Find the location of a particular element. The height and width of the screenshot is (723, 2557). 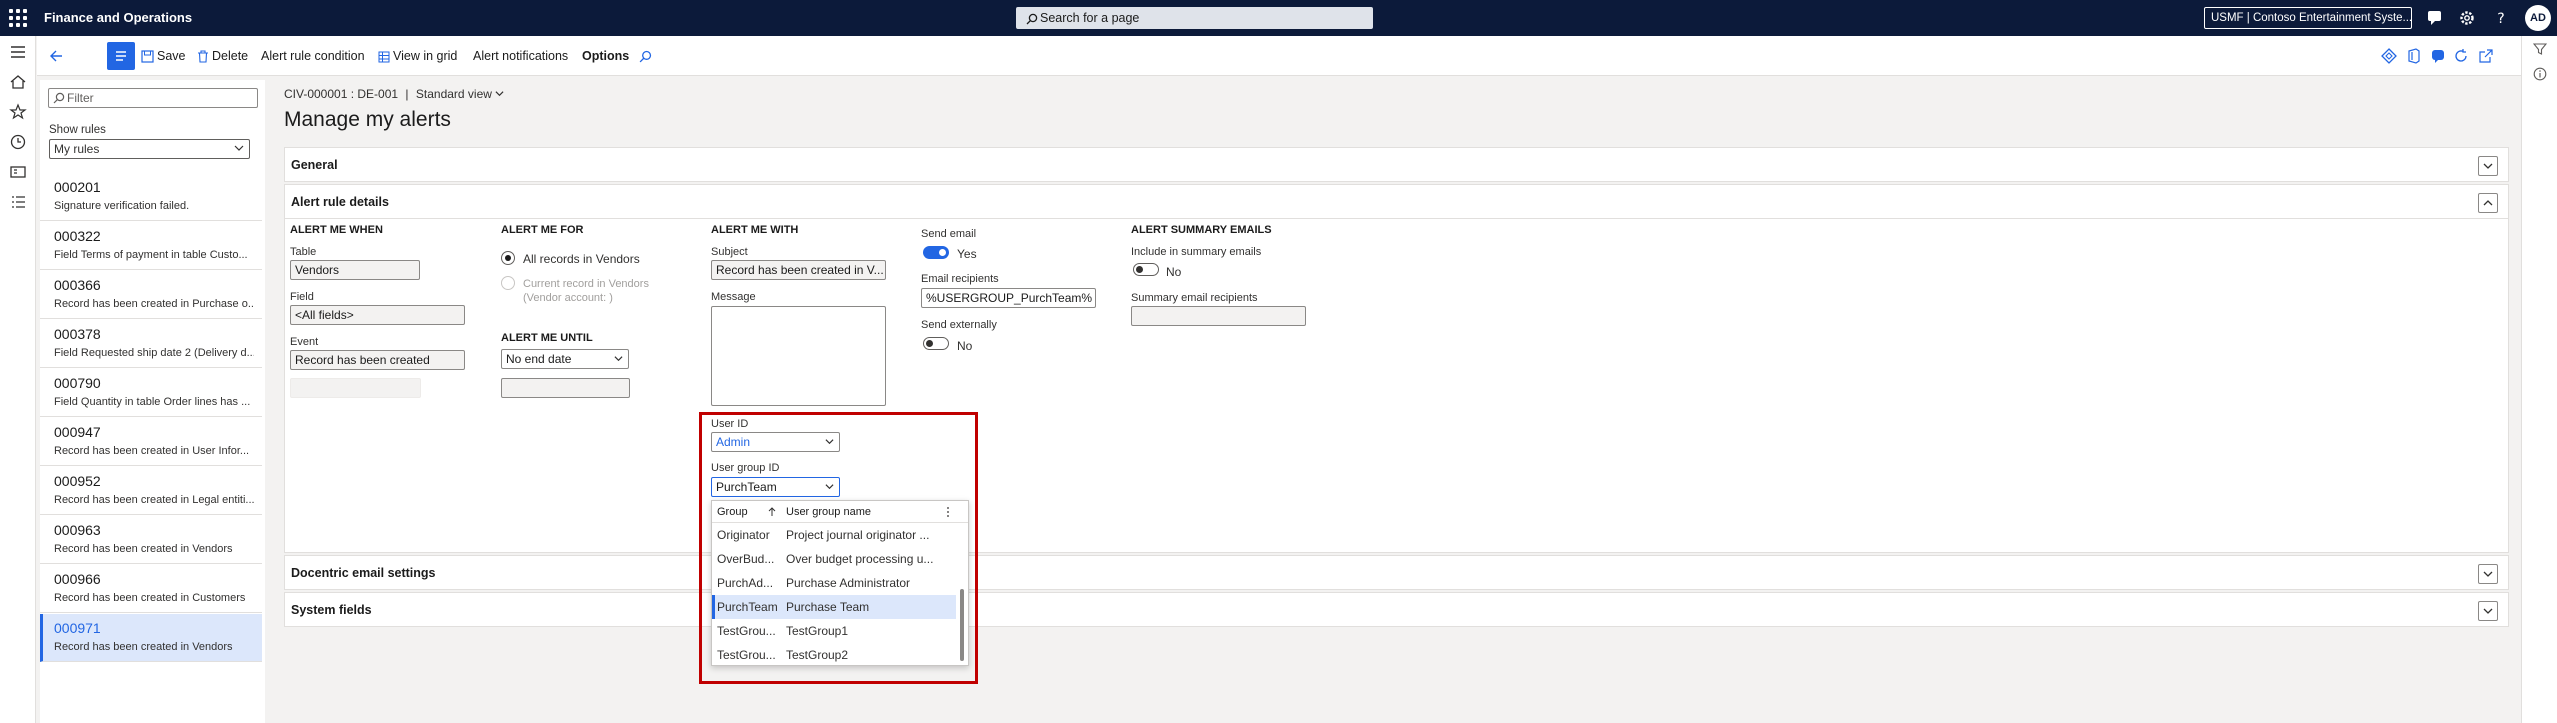

more-vertical-icon is located at coordinates (948, 512).